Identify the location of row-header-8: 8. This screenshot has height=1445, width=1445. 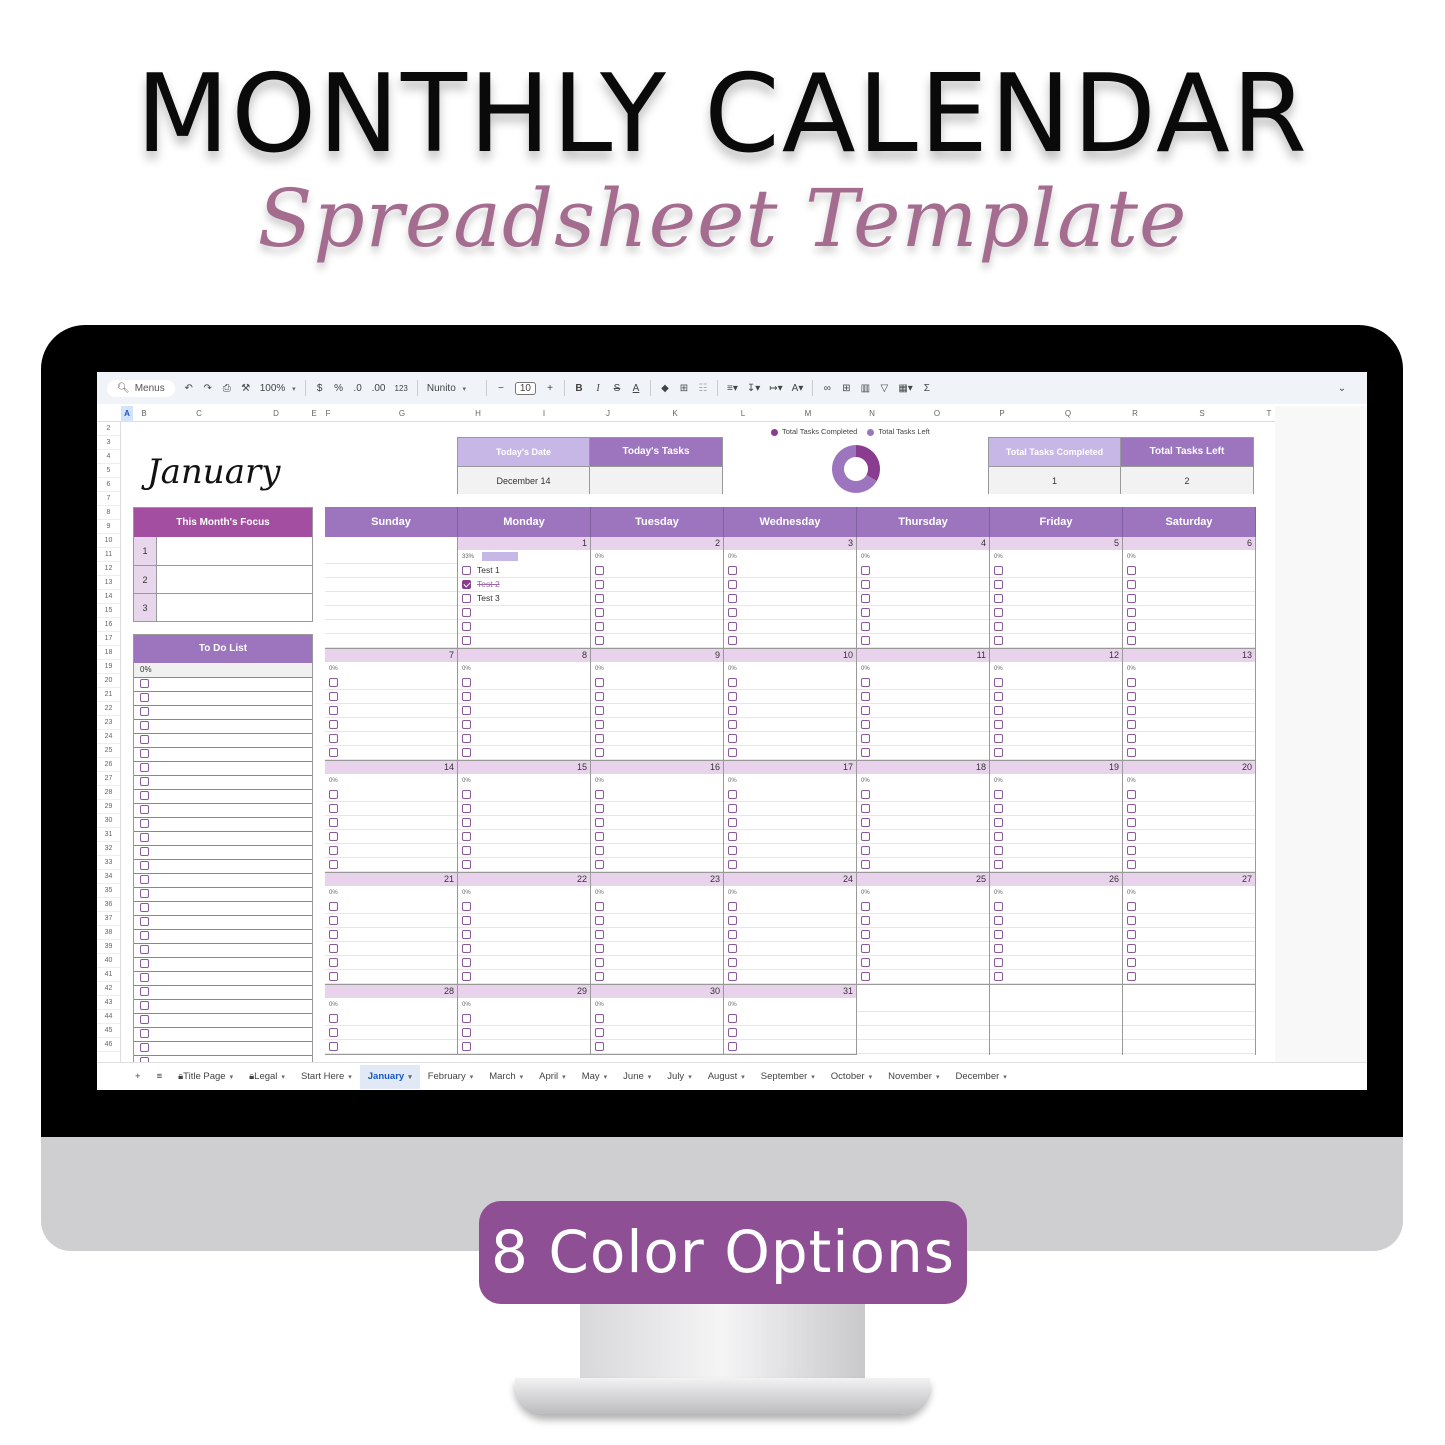
(108, 513).